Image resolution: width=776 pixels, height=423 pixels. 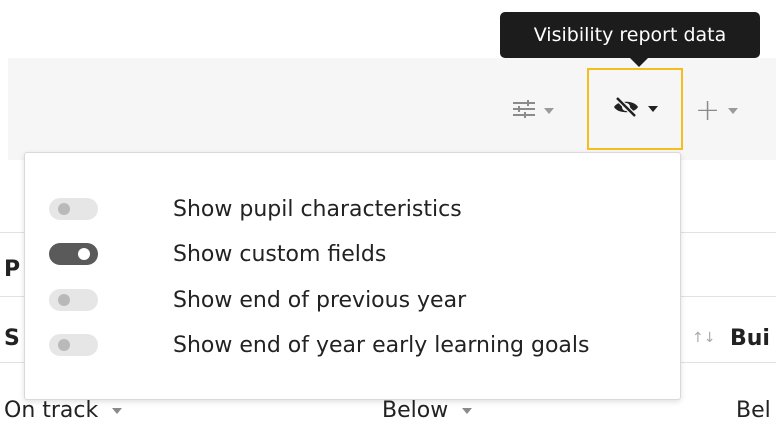 I want to click on table-cell-select: Bel, so click(x=753, y=410).